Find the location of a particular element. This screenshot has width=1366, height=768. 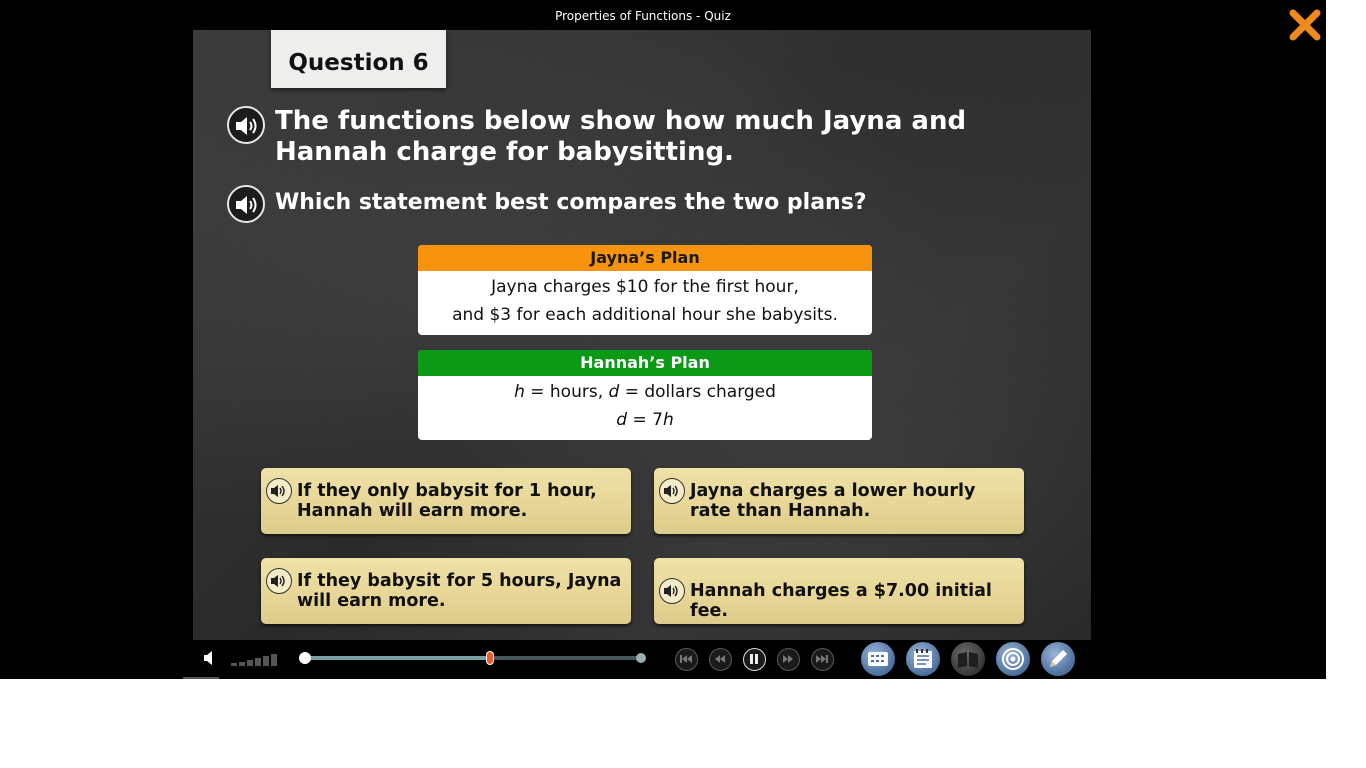

subquestion-audio-icon is located at coordinates (246, 204).